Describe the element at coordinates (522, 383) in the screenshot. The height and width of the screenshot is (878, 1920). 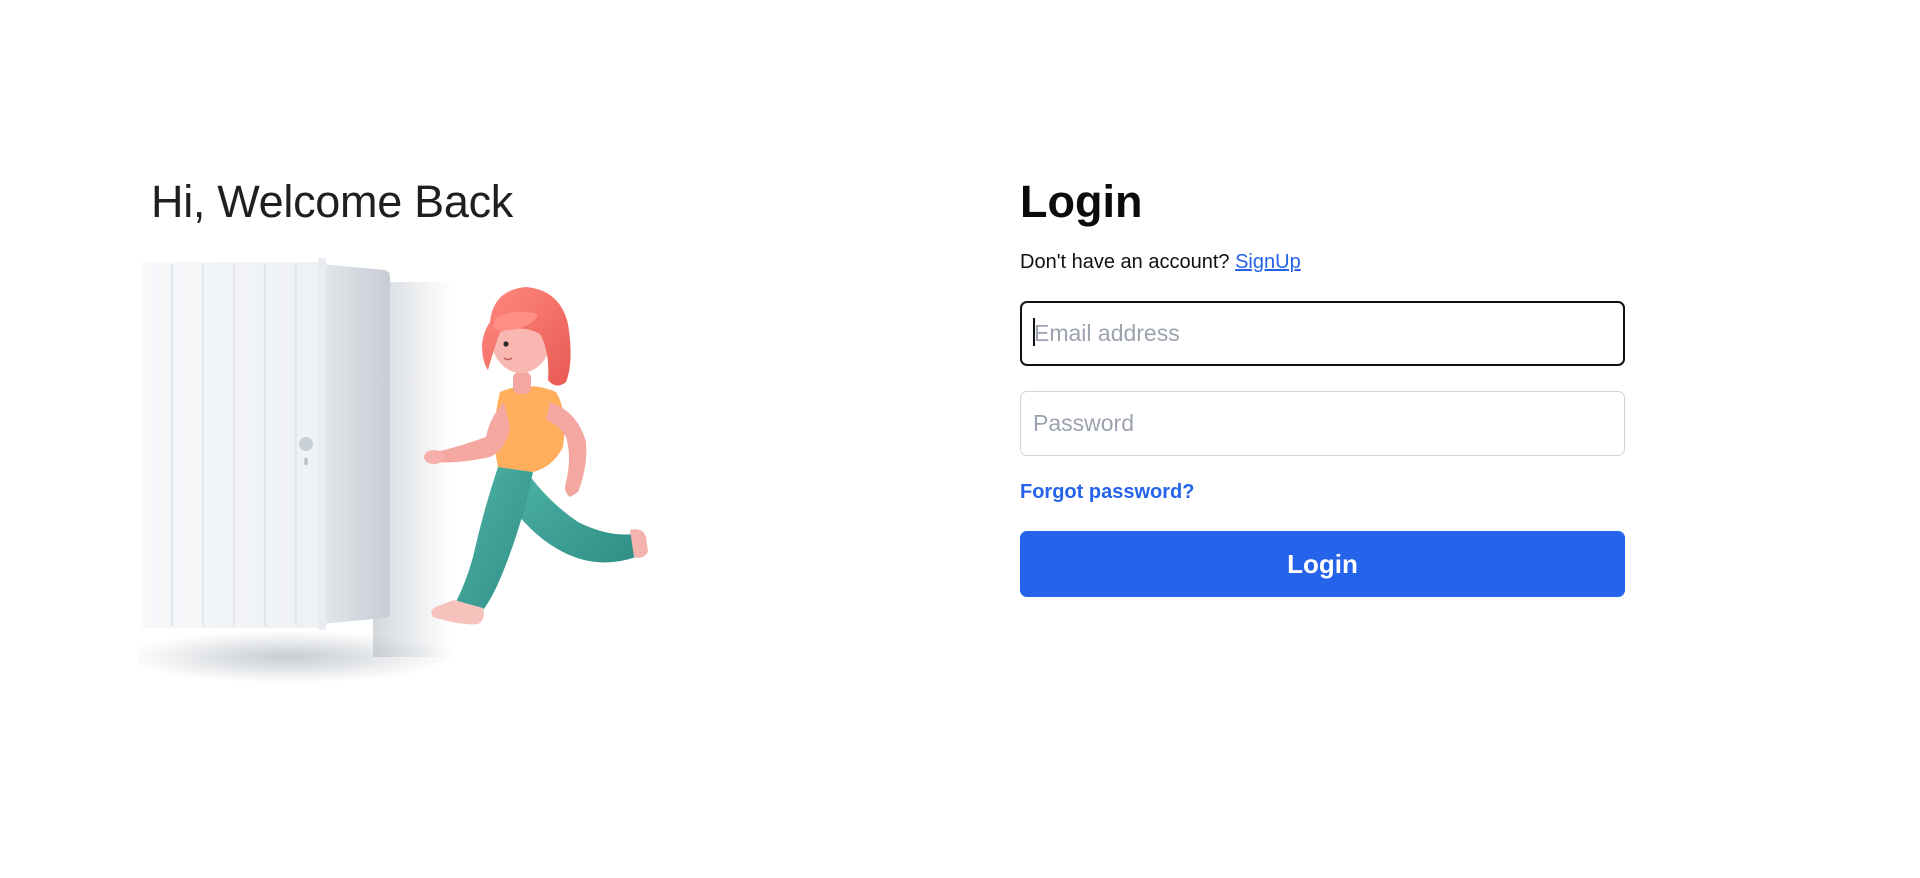
I see `neck` at that location.